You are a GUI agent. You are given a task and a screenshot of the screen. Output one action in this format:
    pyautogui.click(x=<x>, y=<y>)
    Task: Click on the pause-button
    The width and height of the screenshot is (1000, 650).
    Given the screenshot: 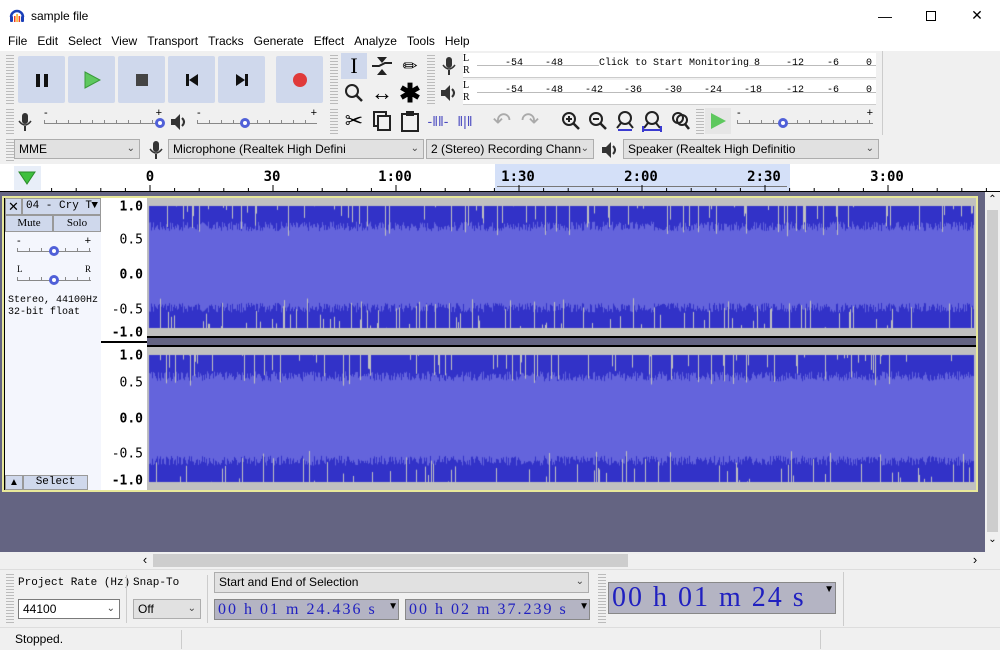 What is the action you would take?
    pyautogui.click(x=41, y=79)
    